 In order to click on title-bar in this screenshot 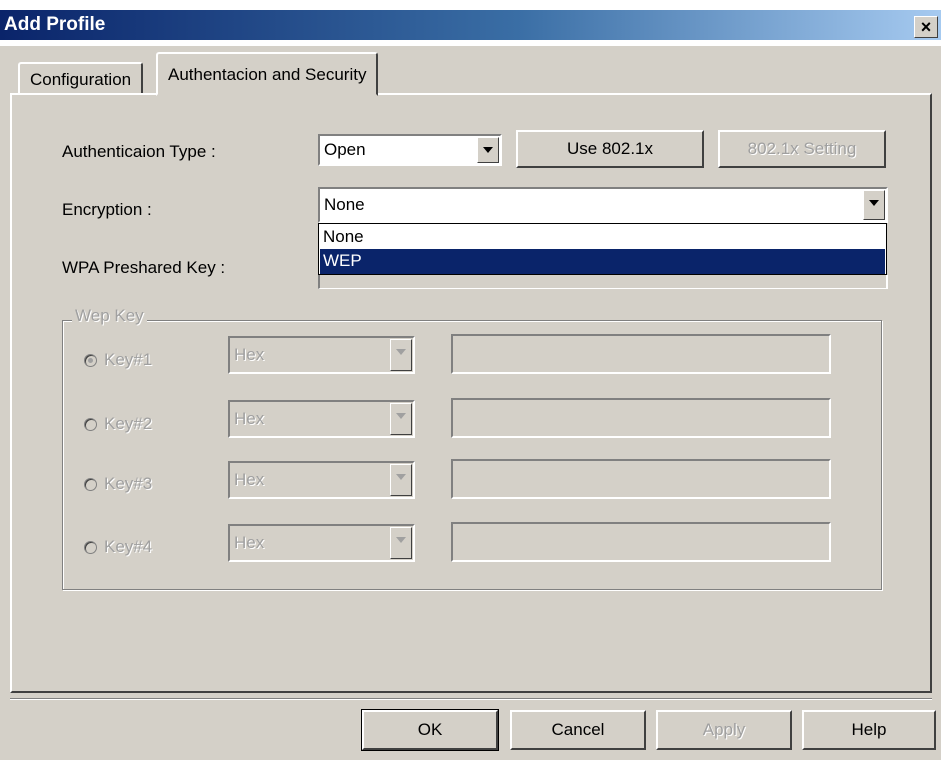, I will do `click(470, 23)`.